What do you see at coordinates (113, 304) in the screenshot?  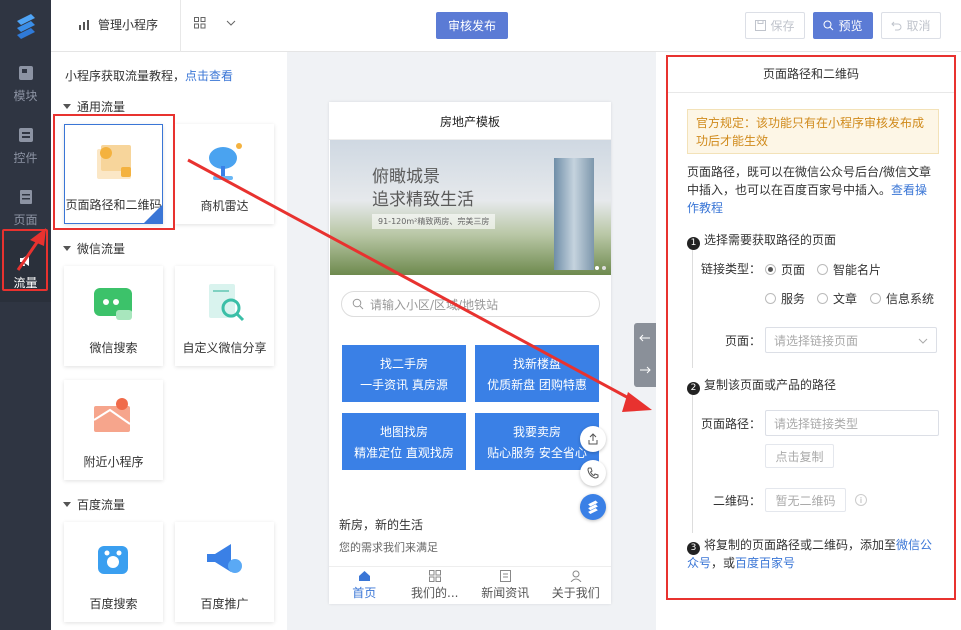 I see `wechat-icon` at bounding box center [113, 304].